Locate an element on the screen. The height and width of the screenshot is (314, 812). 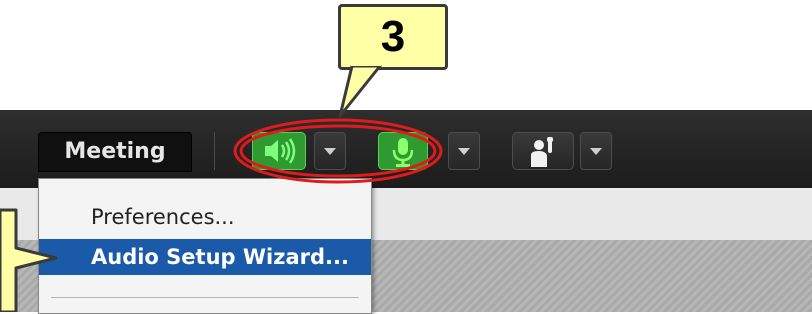
raise-hand-button is located at coordinates (543, 151).